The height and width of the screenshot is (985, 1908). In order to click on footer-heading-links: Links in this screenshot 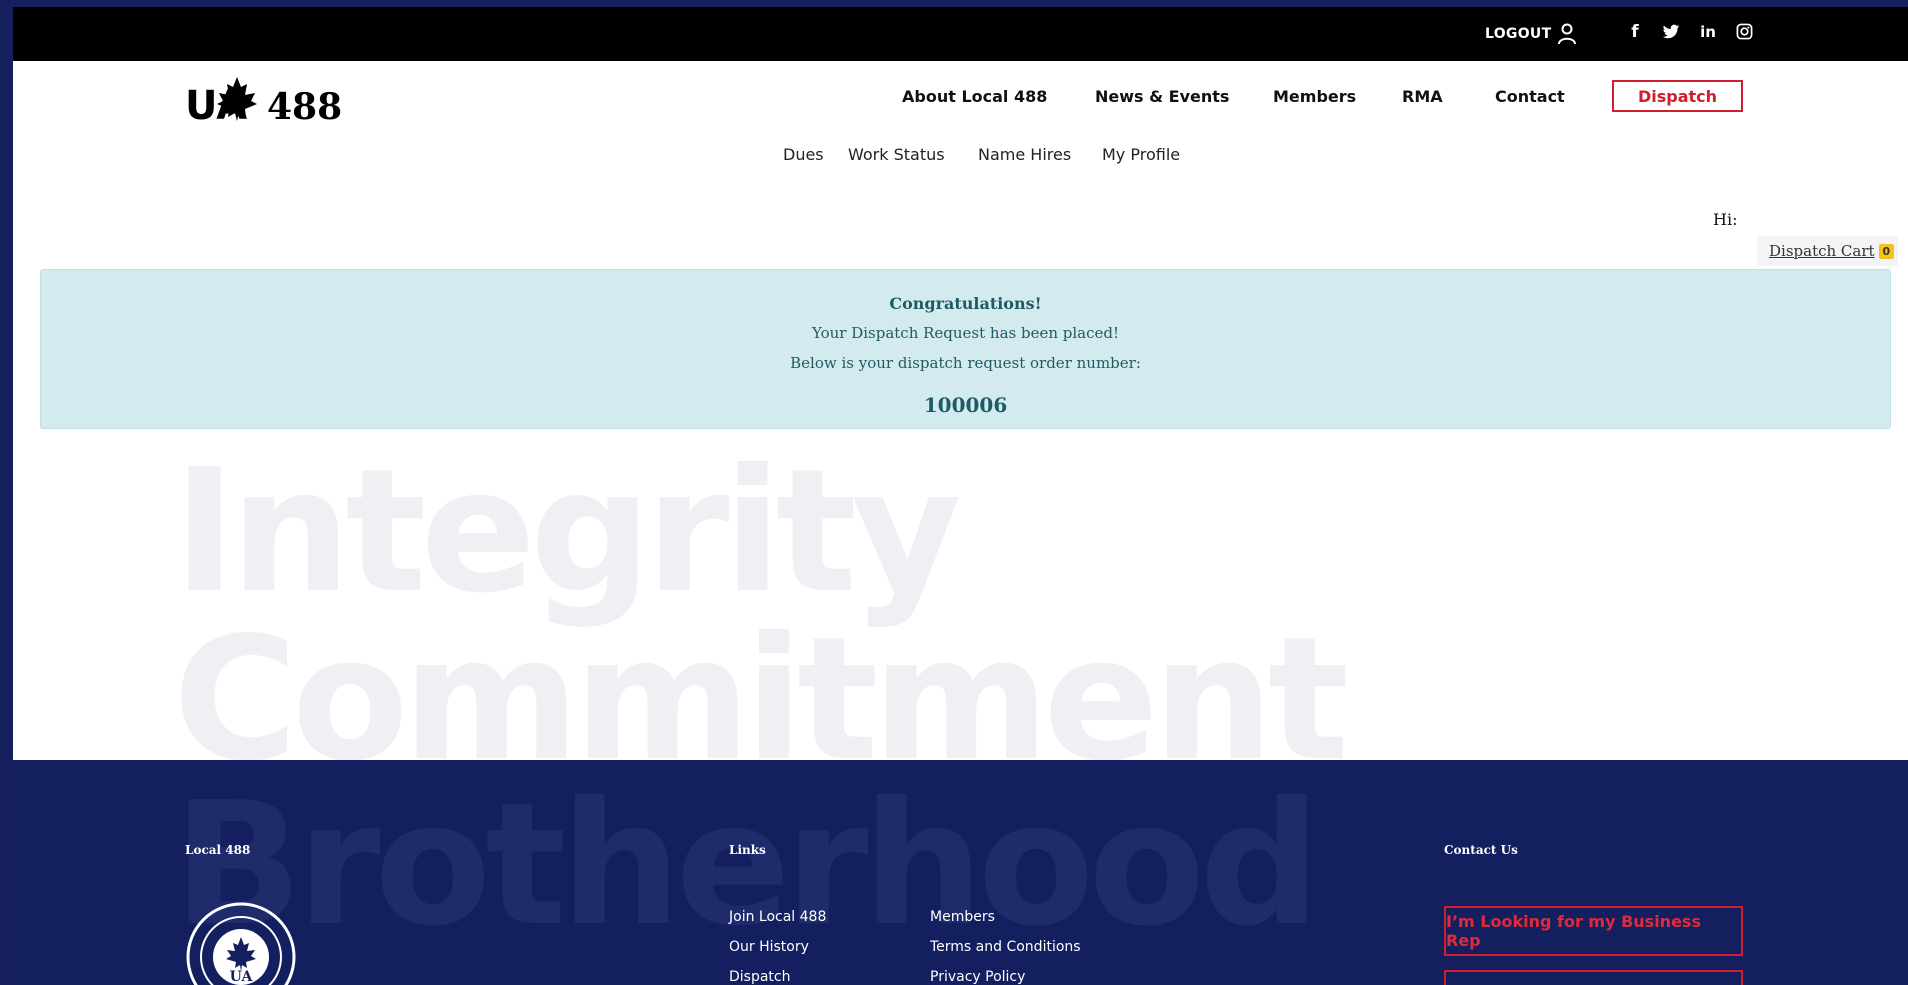, I will do `click(747, 850)`.